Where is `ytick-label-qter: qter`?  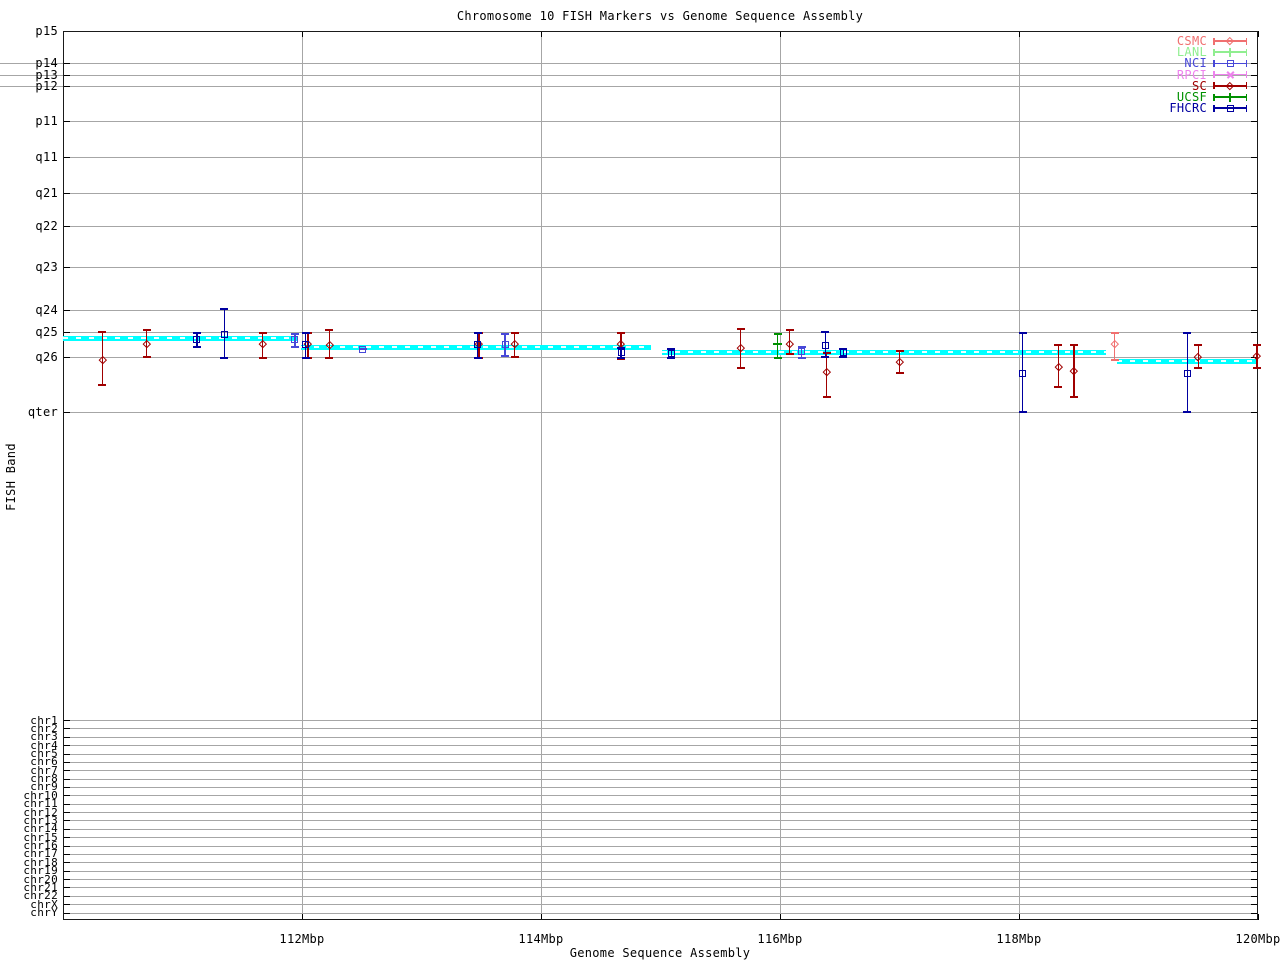
ytick-label-qter: qter is located at coordinates (42, 412).